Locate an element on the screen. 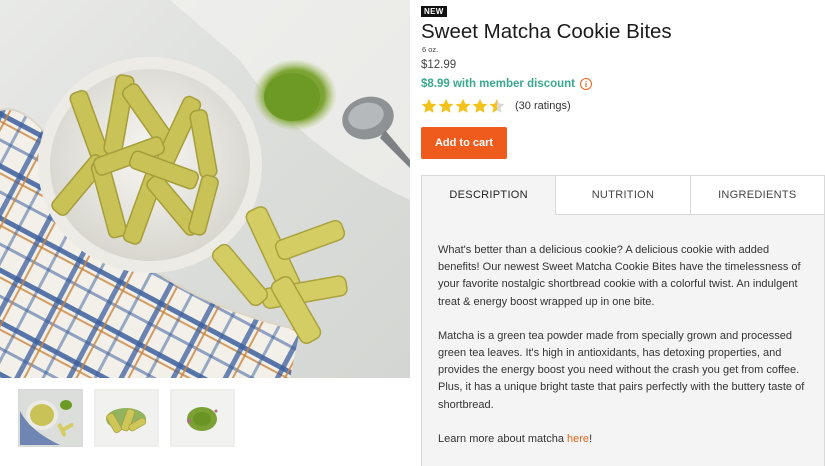 This screenshot has height=466, width=825. star-rating is located at coordinates (463, 106).